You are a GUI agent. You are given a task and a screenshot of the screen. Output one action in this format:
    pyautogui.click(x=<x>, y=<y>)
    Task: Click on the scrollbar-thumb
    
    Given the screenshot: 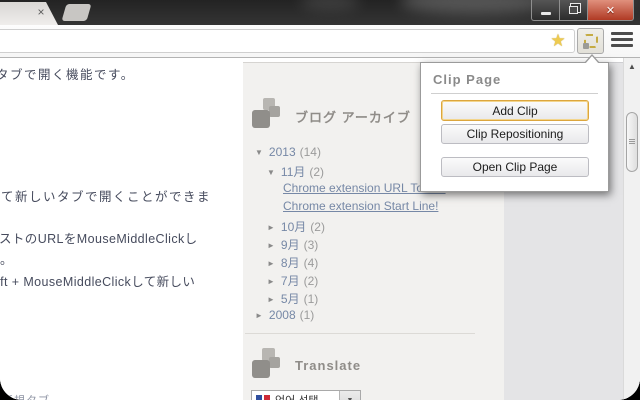 What is the action you would take?
    pyautogui.click(x=632, y=142)
    